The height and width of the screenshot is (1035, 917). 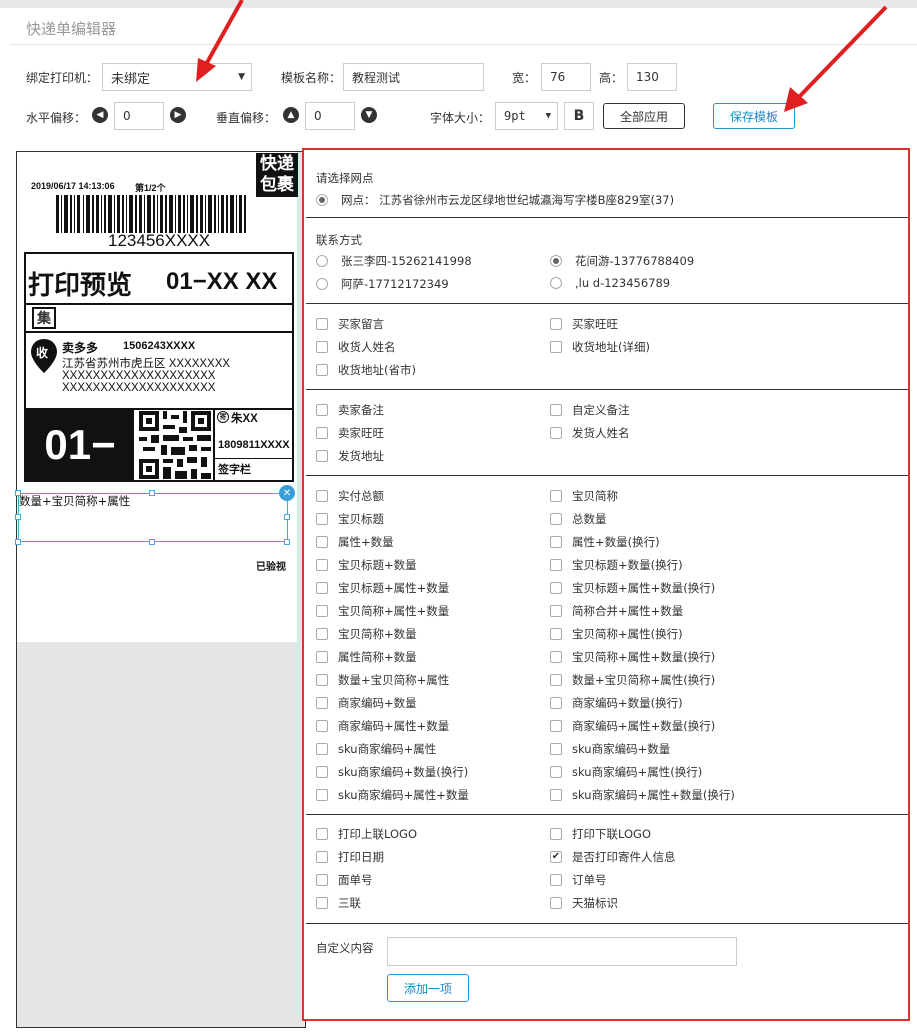 What do you see at coordinates (350, 433) in the screenshot?
I see `field-option: 卖家旺旺` at bounding box center [350, 433].